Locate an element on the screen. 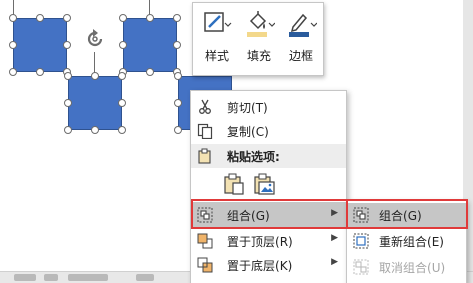  group-submenu: 组合(G) 重新组合(E) 取消组合(U) is located at coordinates (406, 241).